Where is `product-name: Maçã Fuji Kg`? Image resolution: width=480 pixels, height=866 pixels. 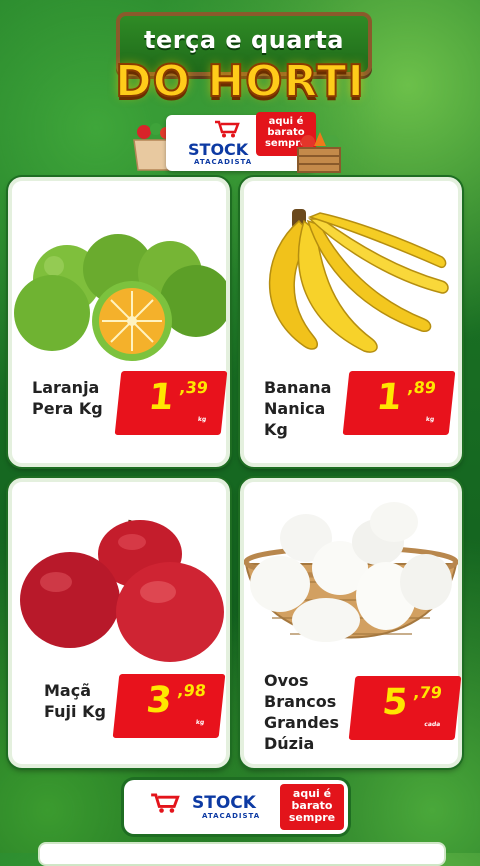
product-name: Maçã Fuji Kg is located at coordinates (75, 701).